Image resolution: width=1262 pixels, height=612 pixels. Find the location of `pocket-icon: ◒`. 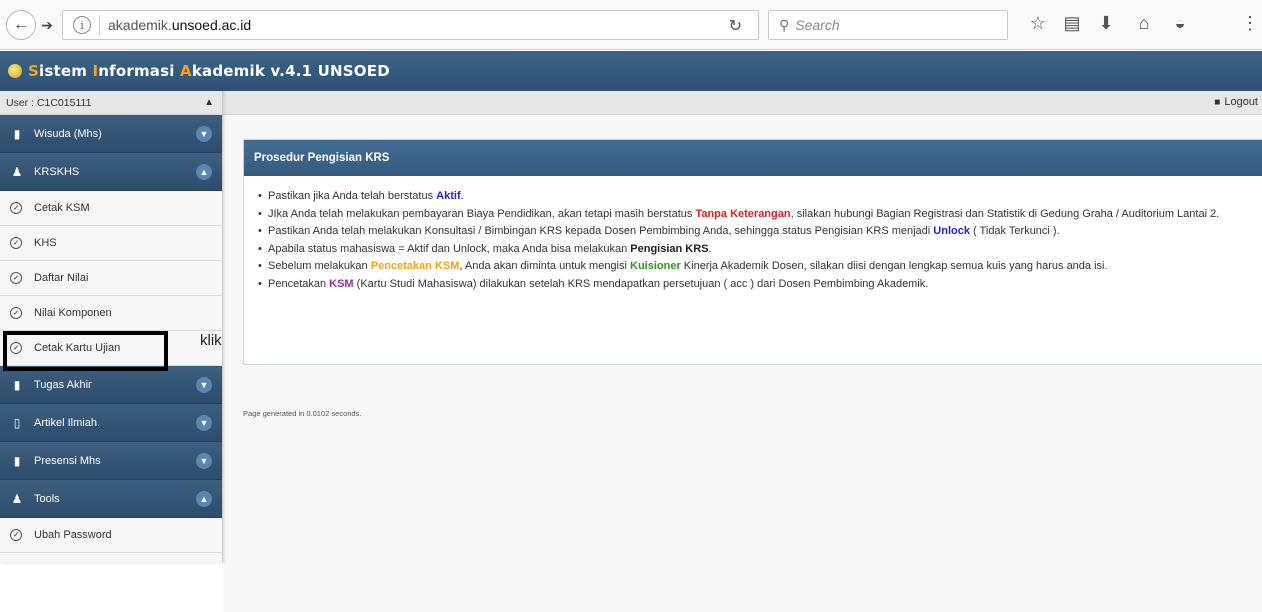

pocket-icon: ◒ is located at coordinates (1180, 23).